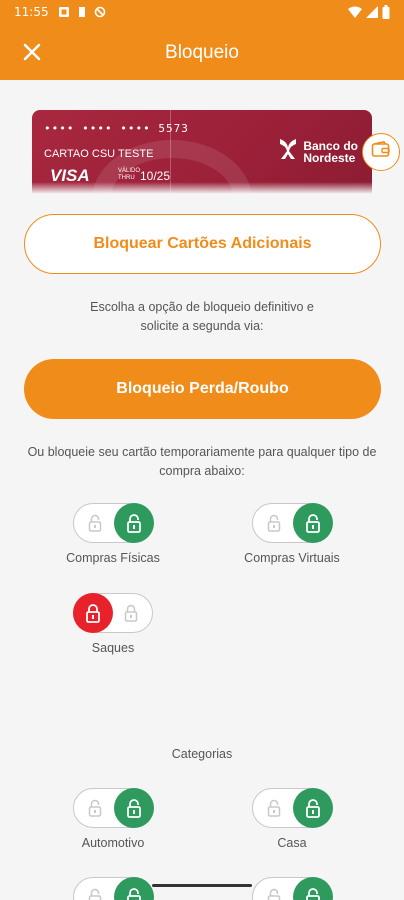 This screenshot has height=900, width=404. I want to click on category-3-toggle, so click(113, 888).